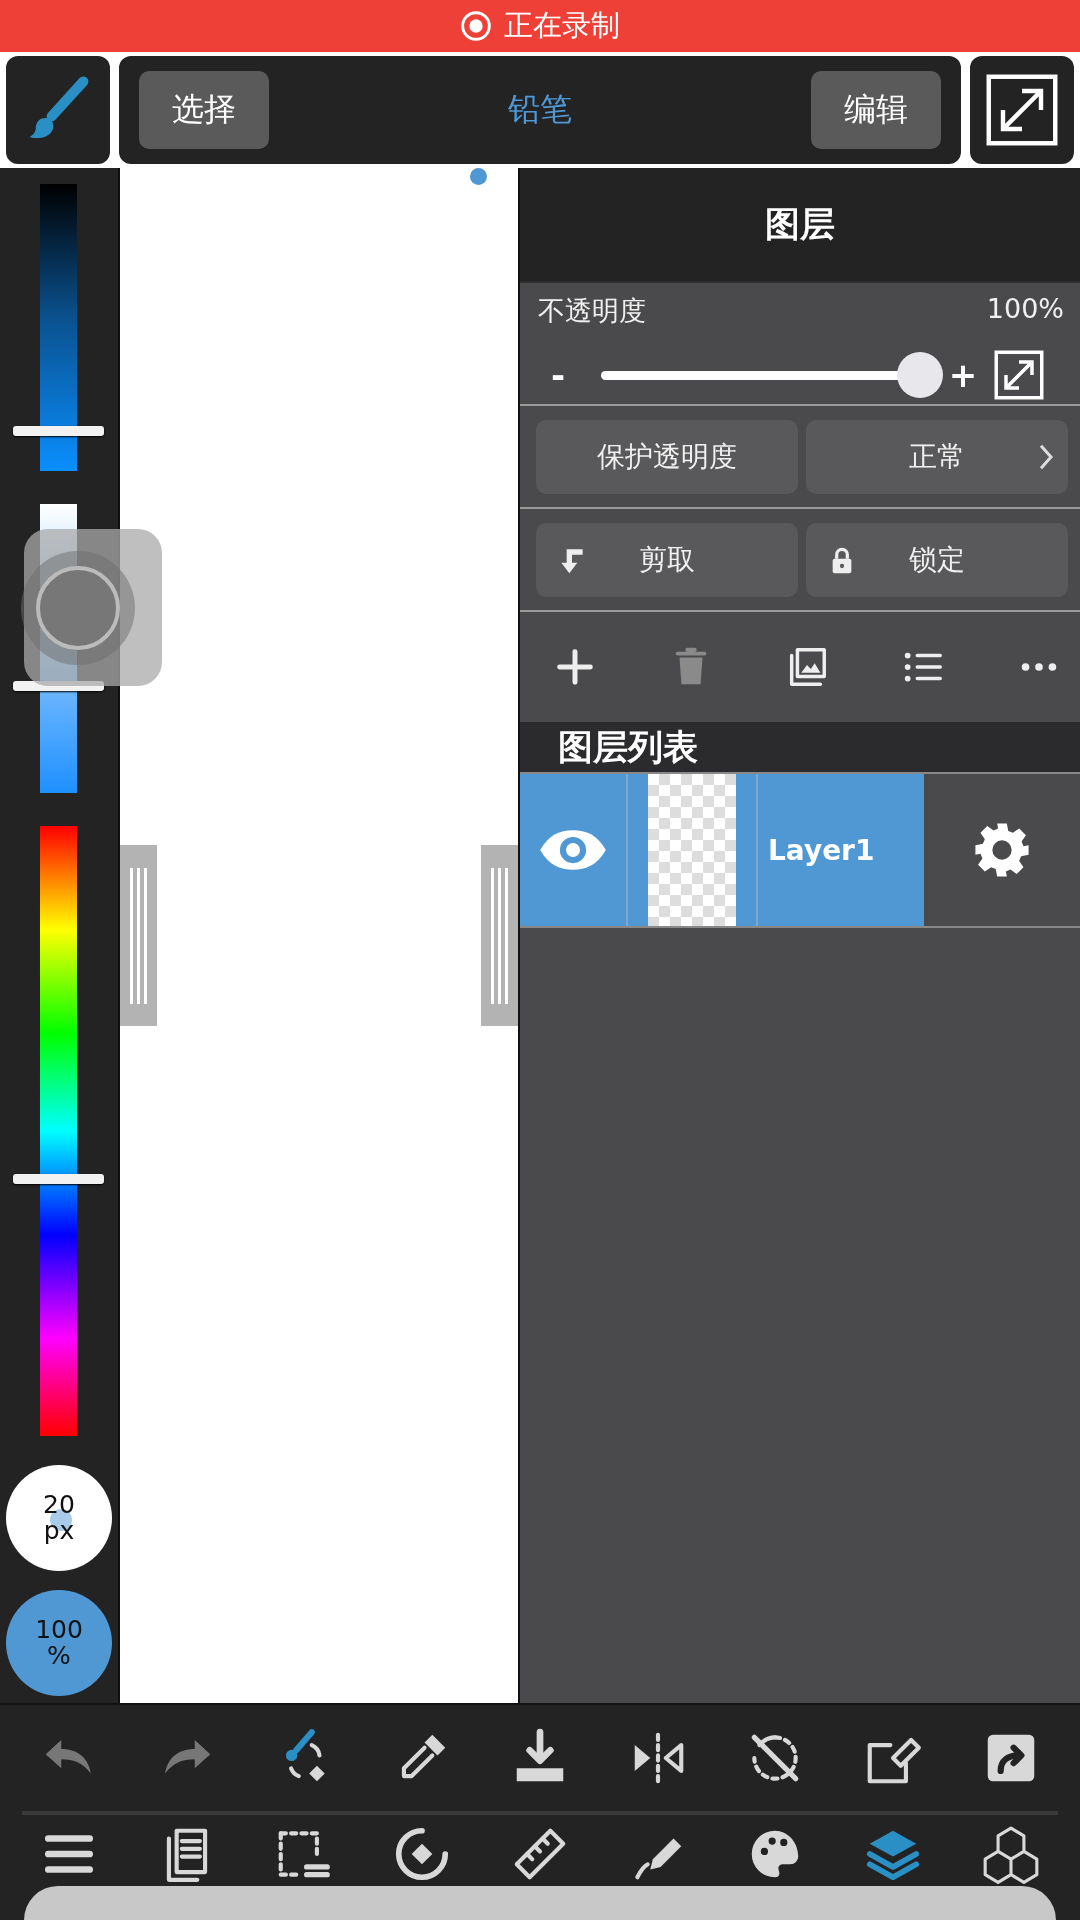  I want to click on opacity-label: 不透明度, so click(592, 311).